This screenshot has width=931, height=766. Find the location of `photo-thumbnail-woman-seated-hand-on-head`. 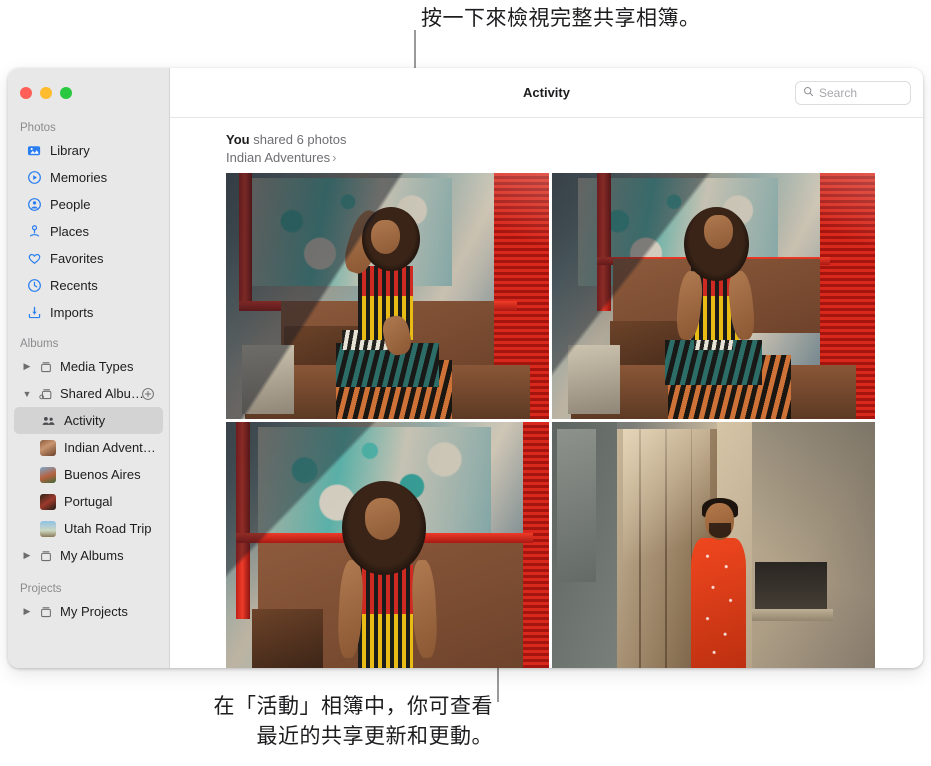

photo-thumbnail-woman-seated-hand-on-head is located at coordinates (387, 296).